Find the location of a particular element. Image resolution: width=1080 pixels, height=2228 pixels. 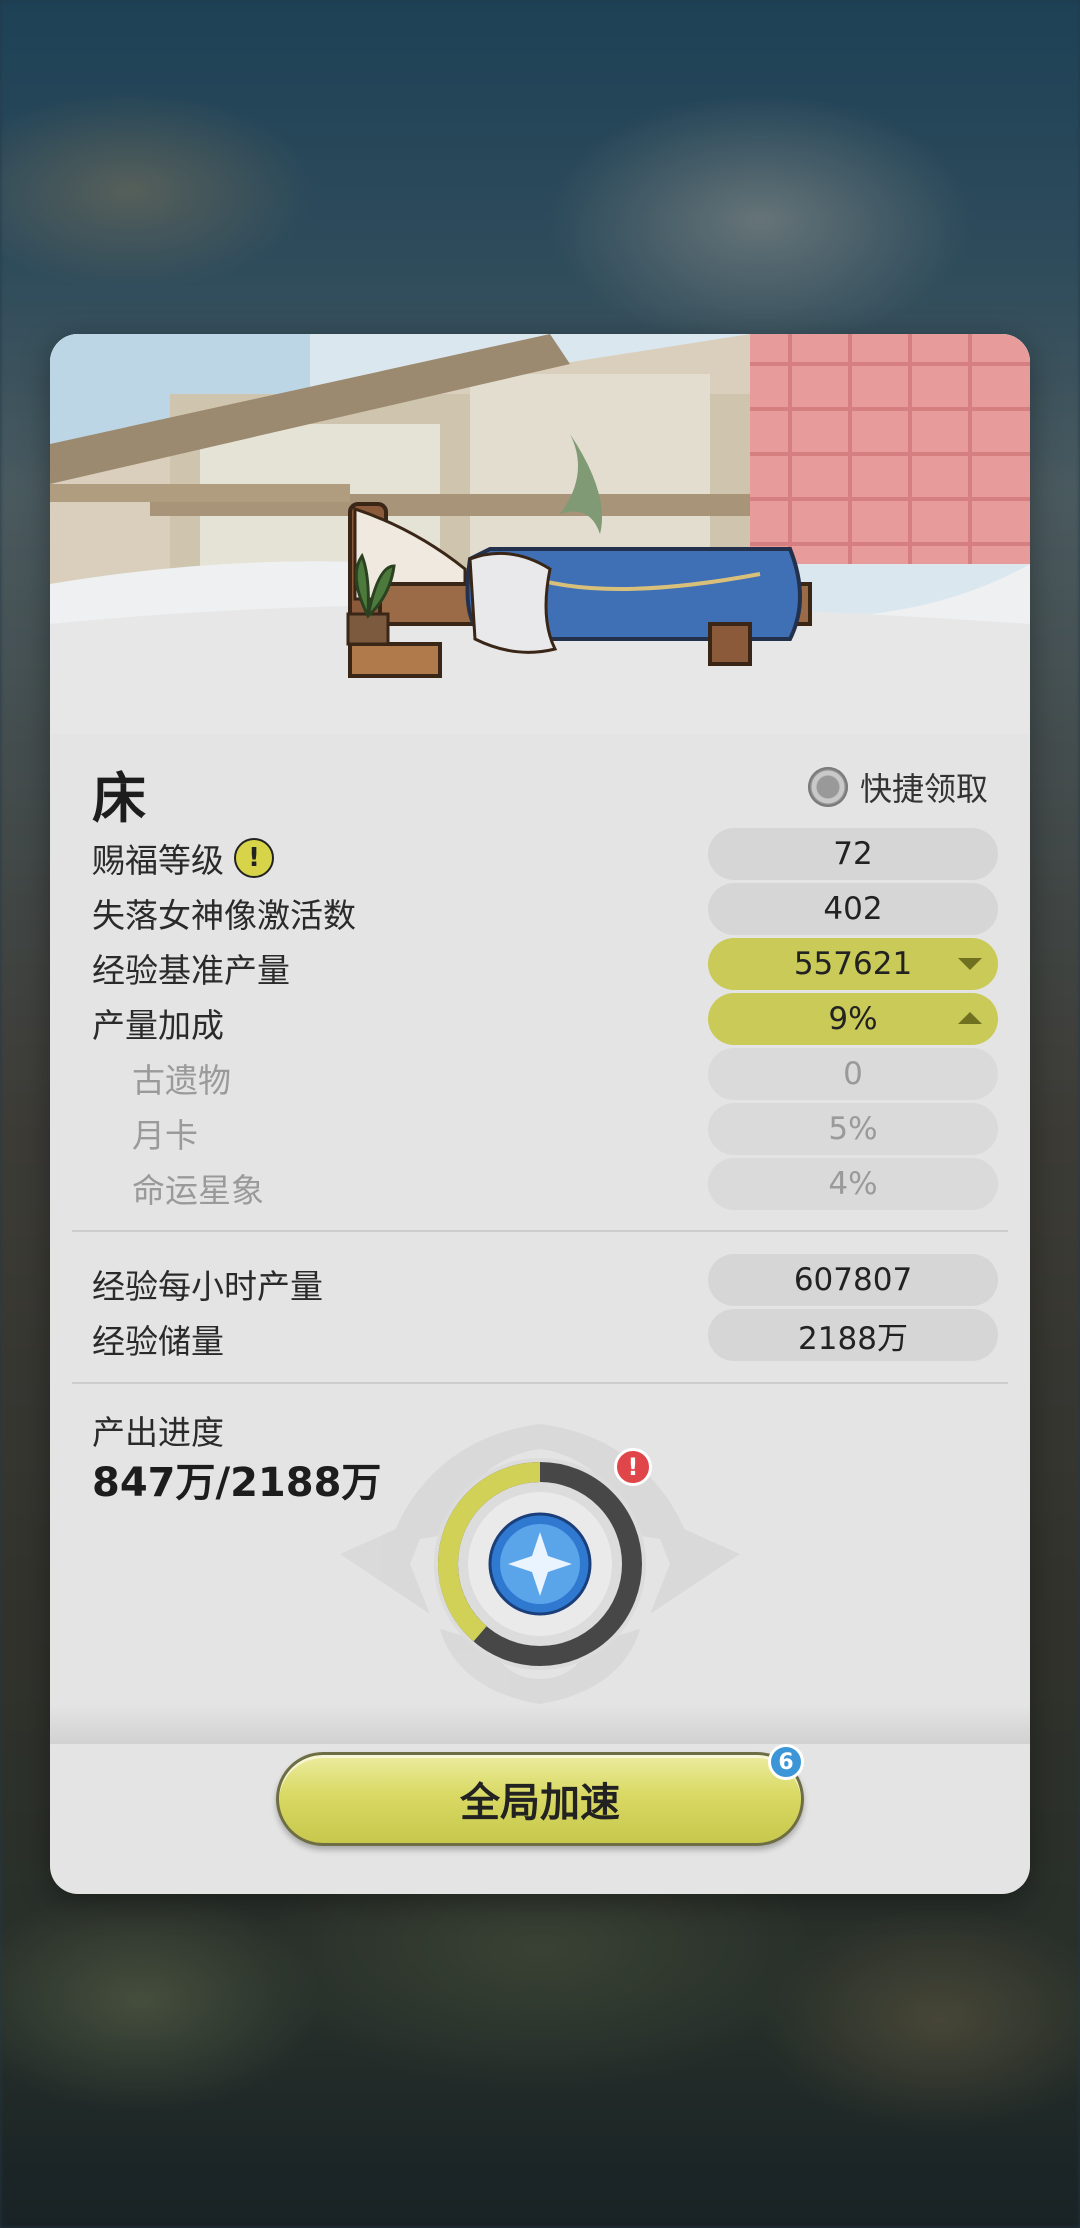

progress-label: 产出进度 is located at coordinates (158, 1432).